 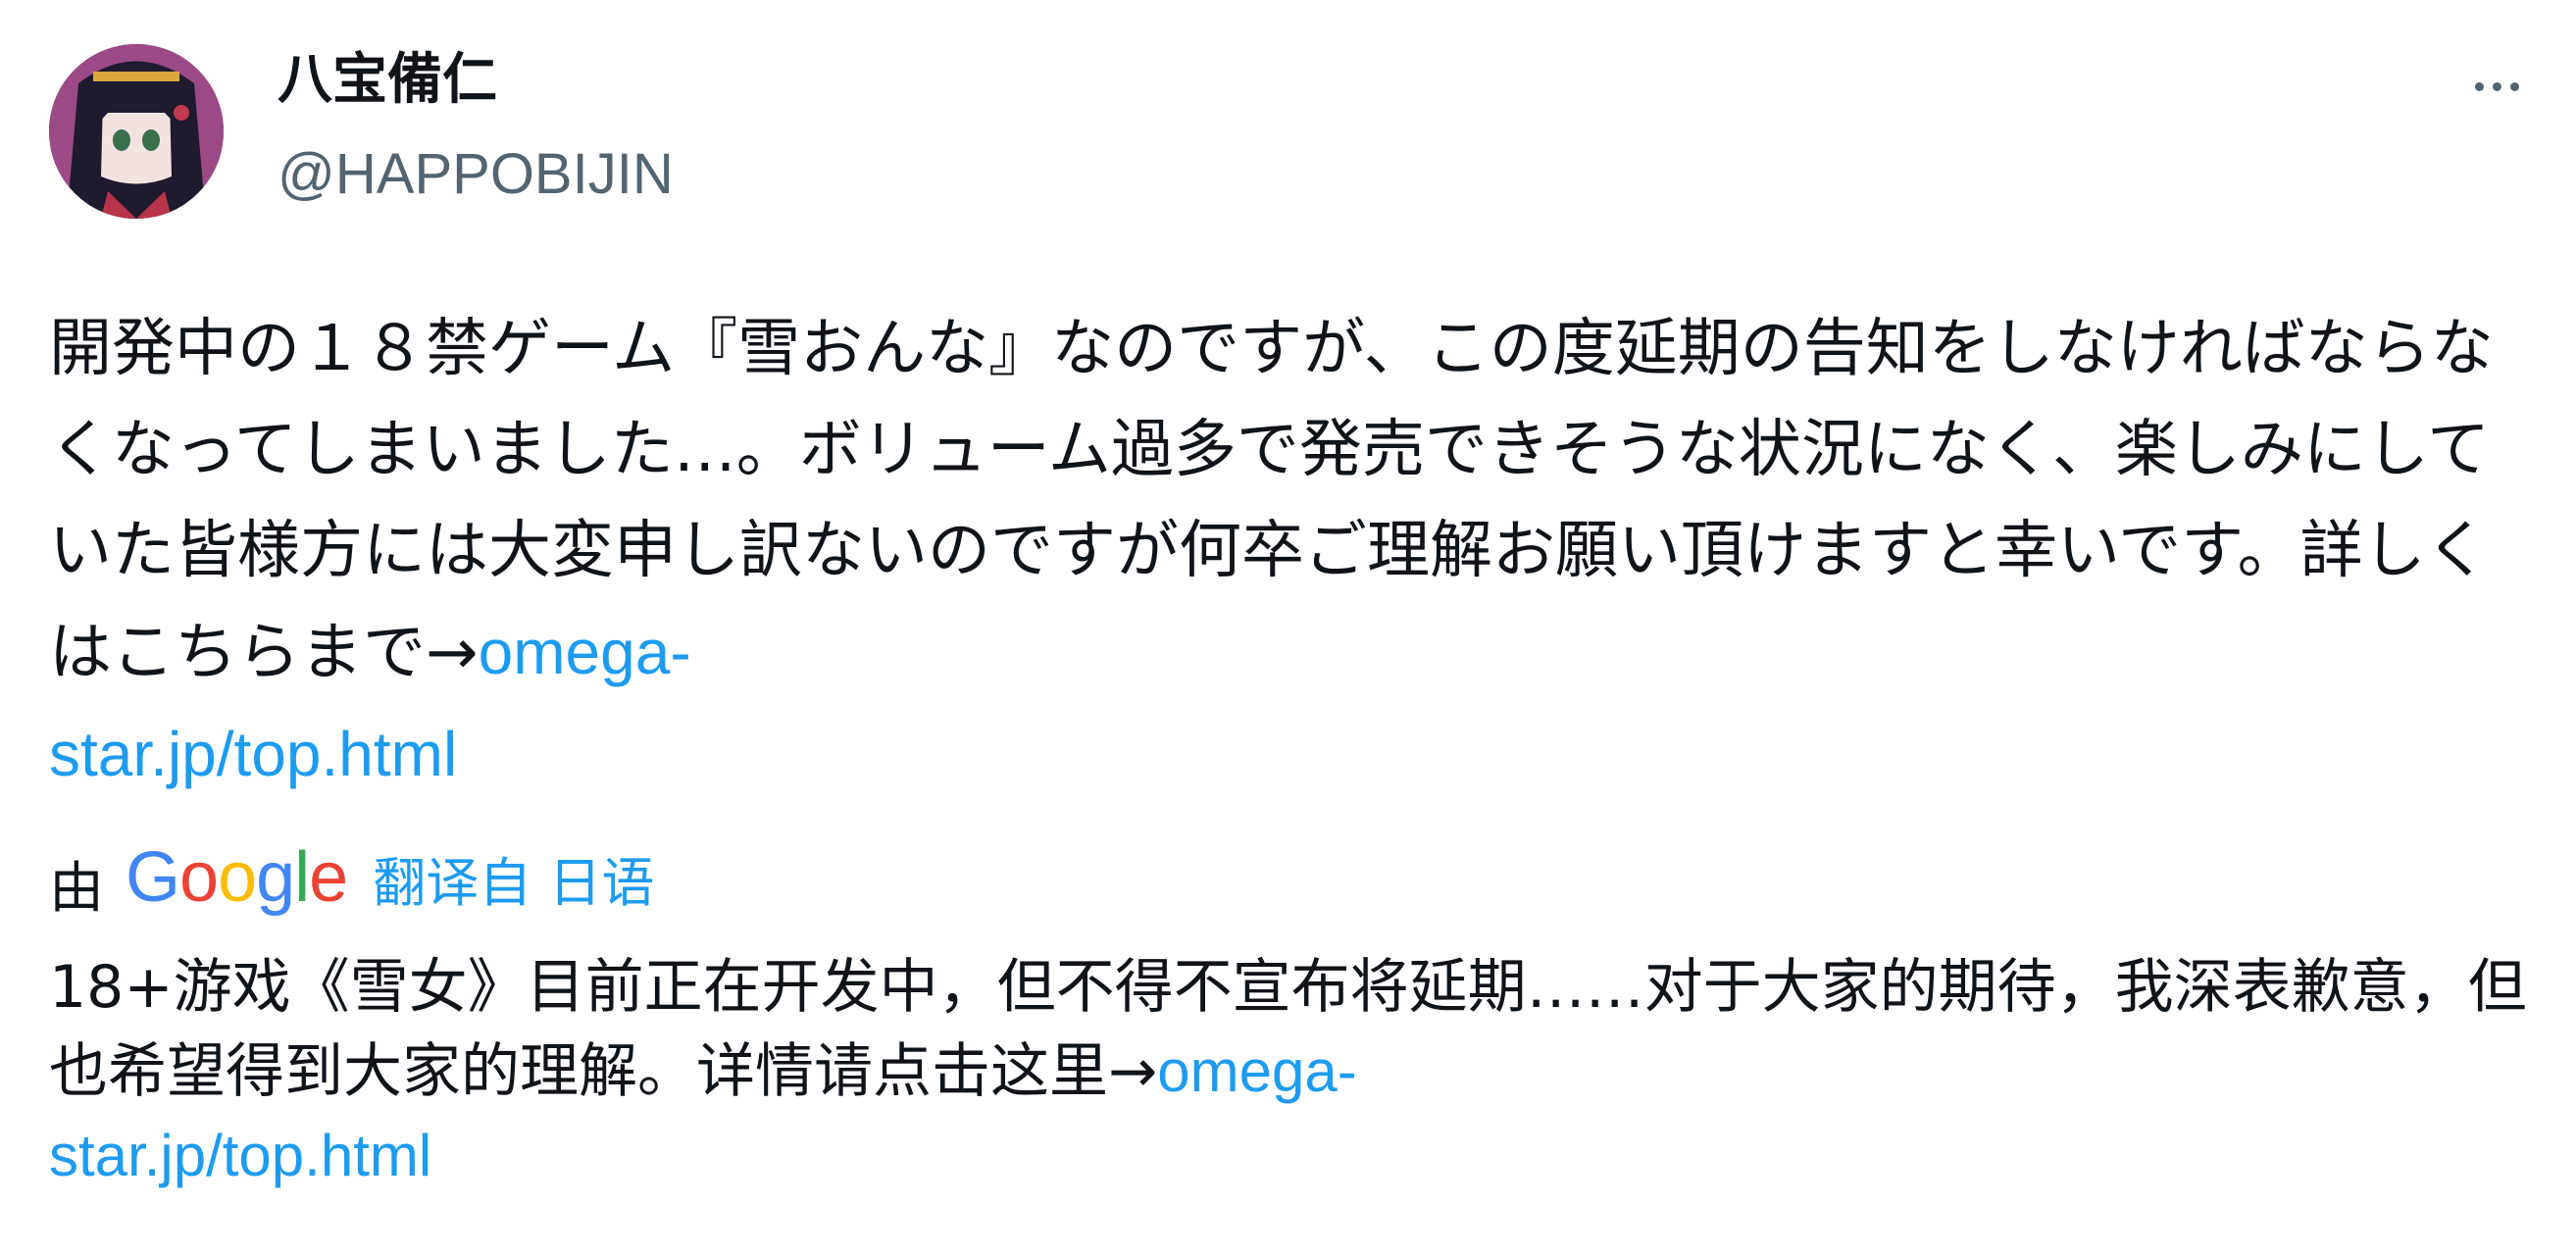 What do you see at coordinates (513, 878) in the screenshot?
I see `translated-from-link: 翻译自 日语` at bounding box center [513, 878].